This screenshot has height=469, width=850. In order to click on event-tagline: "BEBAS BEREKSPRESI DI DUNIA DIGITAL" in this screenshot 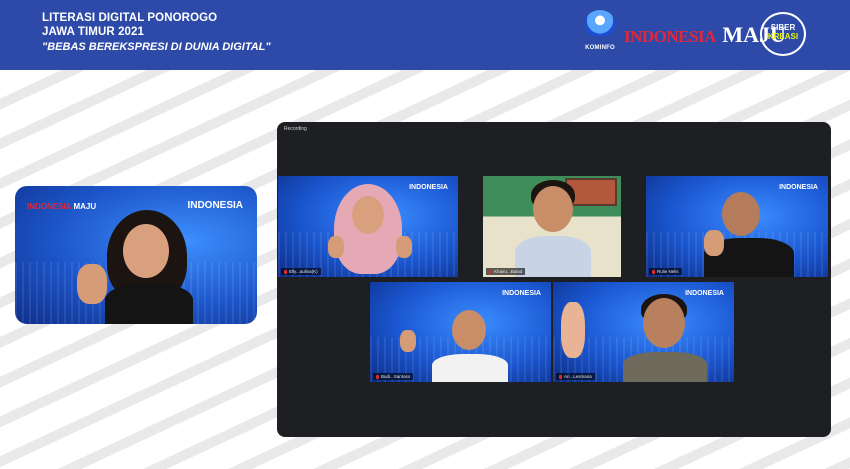, I will do `click(156, 47)`.